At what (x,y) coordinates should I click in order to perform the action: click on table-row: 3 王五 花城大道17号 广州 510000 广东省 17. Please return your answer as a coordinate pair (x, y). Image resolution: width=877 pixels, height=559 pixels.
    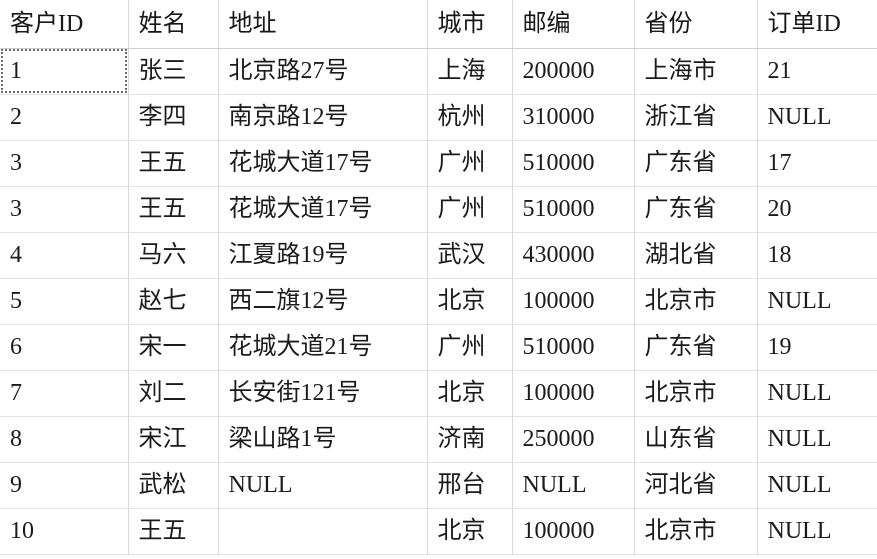
    Looking at the image, I should click on (438, 163).